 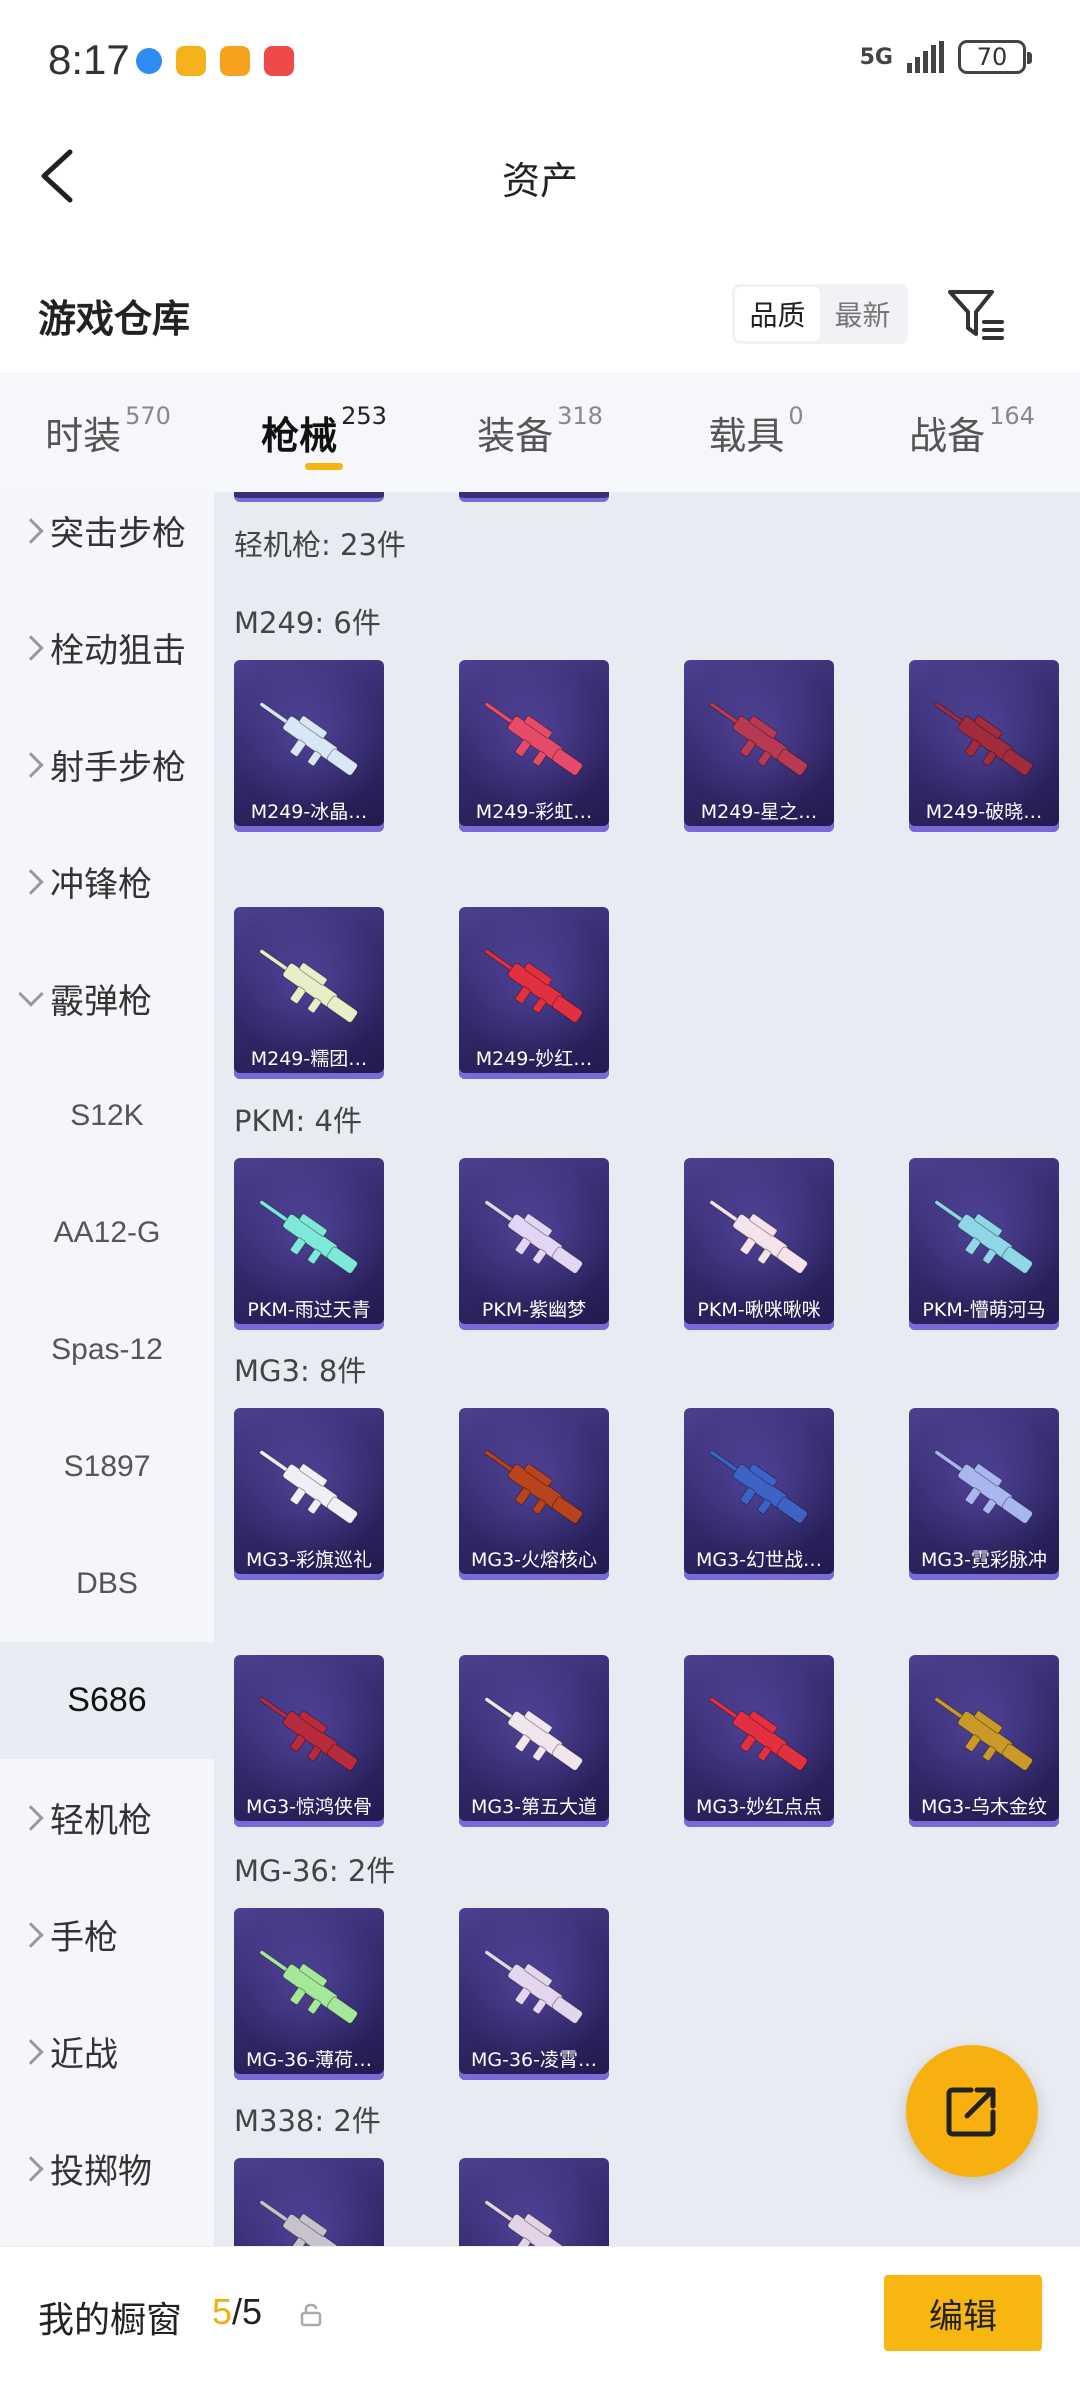 I want to click on category-tabs: 时装 570 枪械 253 装备 318 载具 0 战备 164, so click(x=540, y=432).